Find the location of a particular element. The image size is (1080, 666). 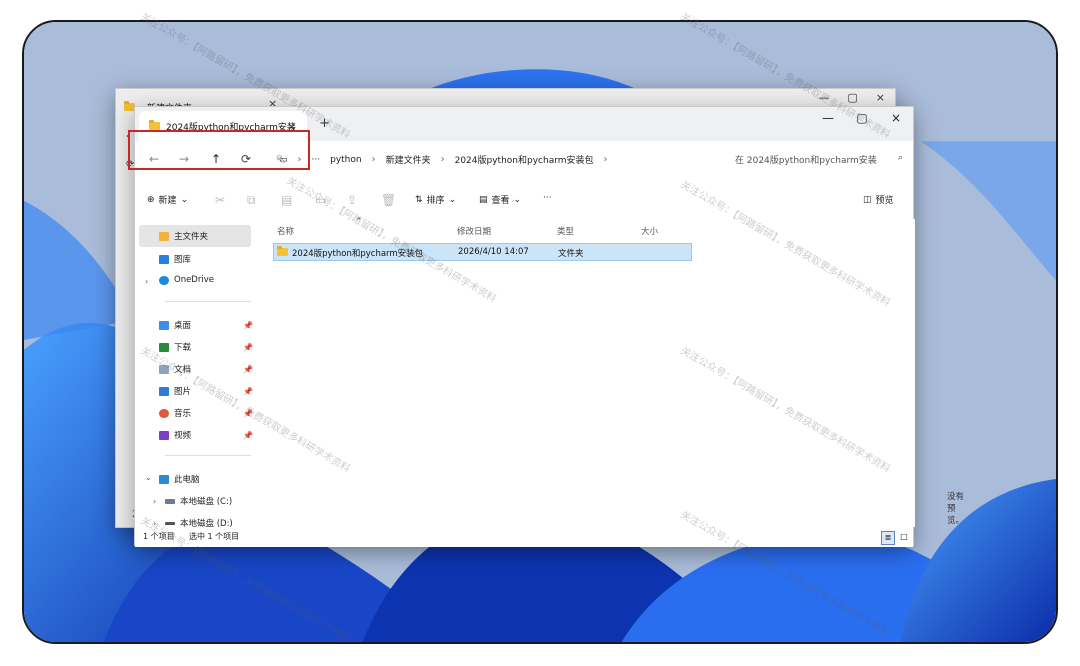

sidebar-item-label: 图片 is located at coordinates (183, 392).